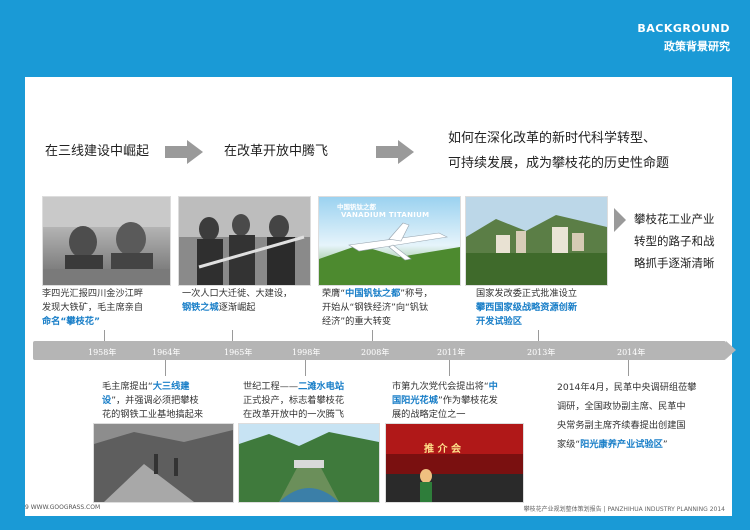 This screenshot has height=530, width=750. What do you see at coordinates (683, 28) in the screenshot?
I see `header-title-en: BACKGROUND` at bounding box center [683, 28].